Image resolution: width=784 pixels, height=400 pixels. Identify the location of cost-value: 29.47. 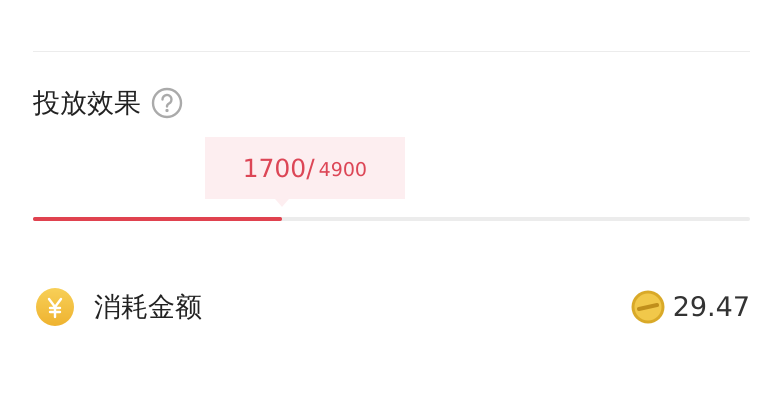
(711, 307).